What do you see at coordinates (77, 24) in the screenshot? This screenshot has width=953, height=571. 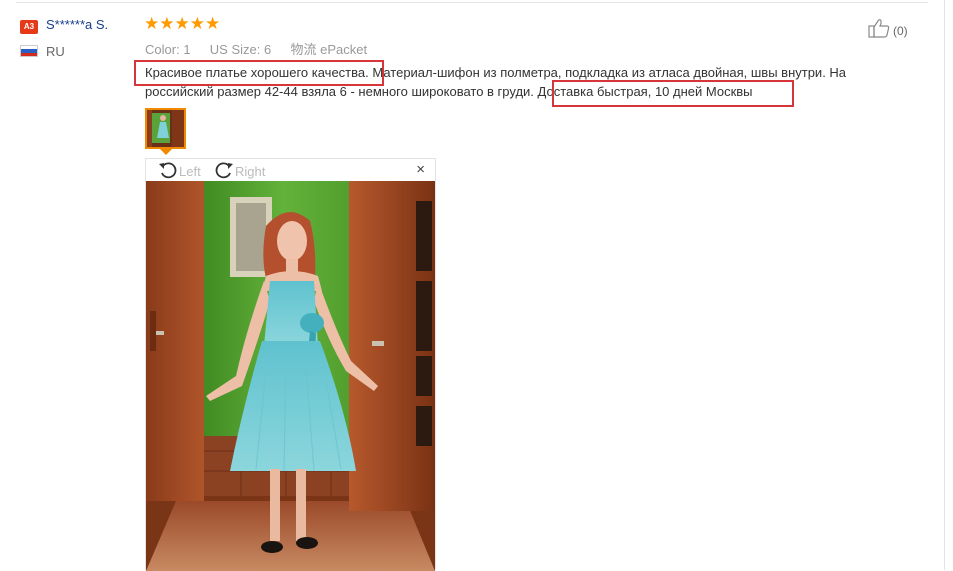 I see `reviewer-name: S******a S.` at bounding box center [77, 24].